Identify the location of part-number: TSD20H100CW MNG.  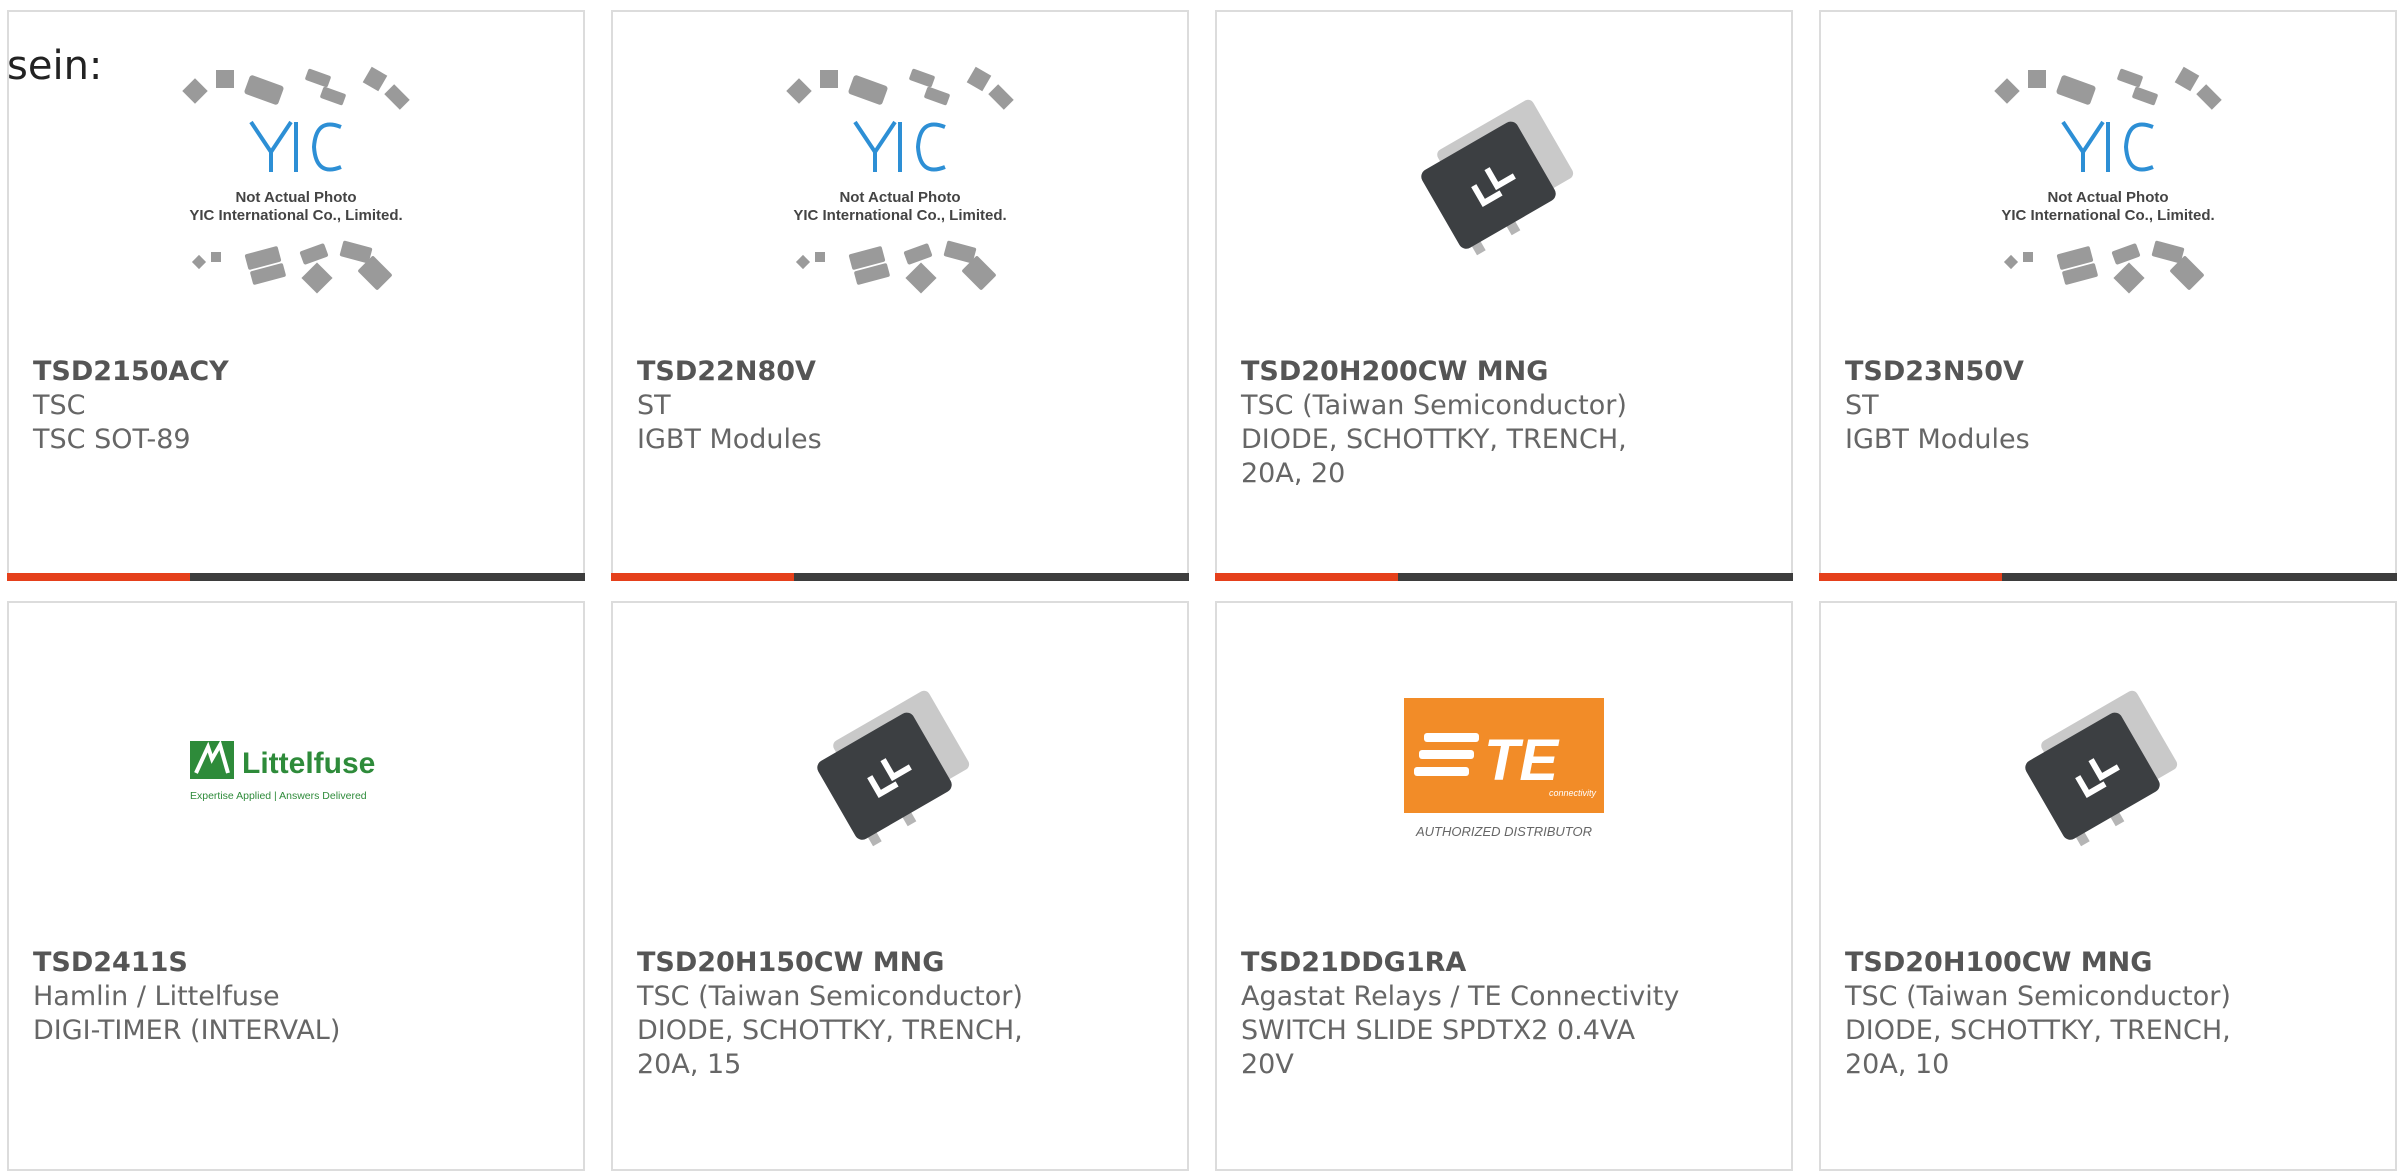
(2075, 963).